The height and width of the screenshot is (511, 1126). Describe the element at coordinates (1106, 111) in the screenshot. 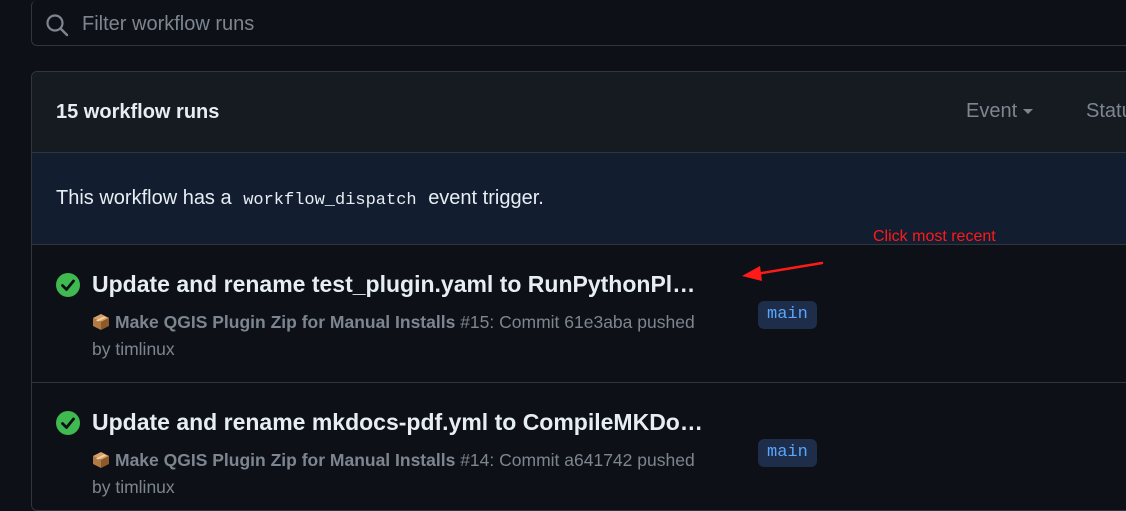

I see `status-filter-button: Statu` at that location.